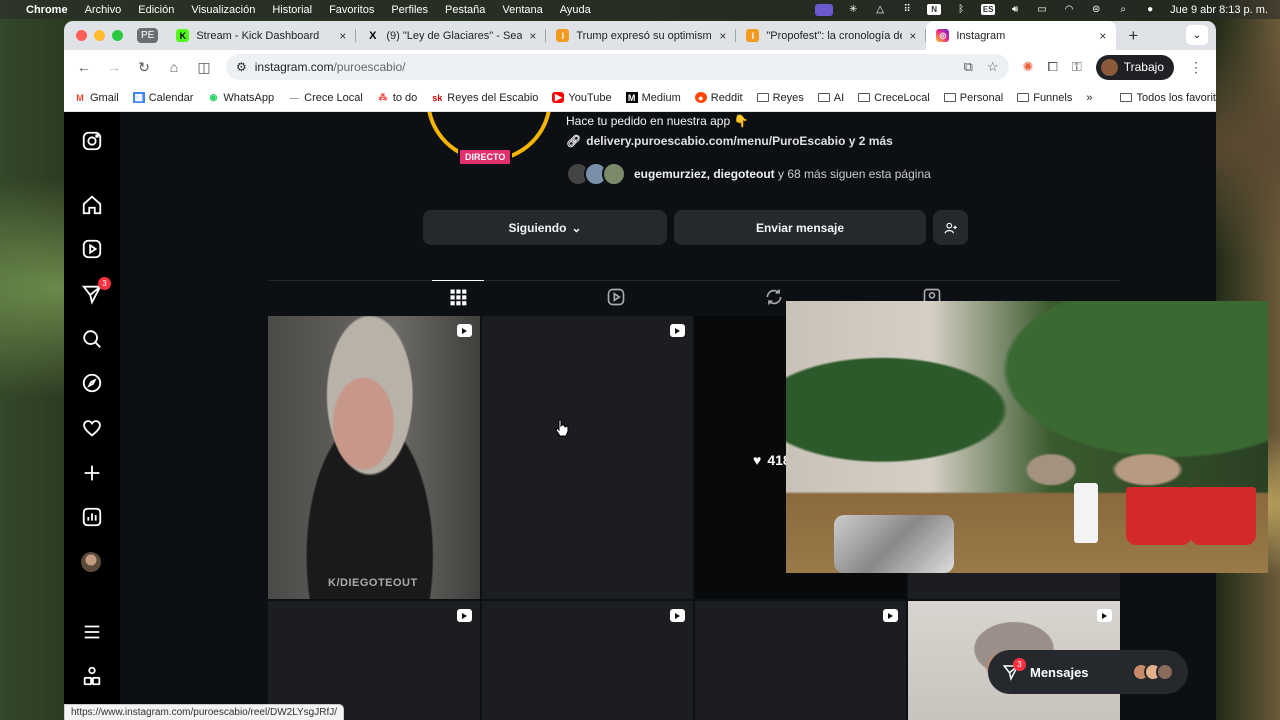 The height and width of the screenshot is (720, 1280). Describe the element at coordinates (1044, 98) in the screenshot. I see `bookmark-folder-funnels: Funnels` at that location.